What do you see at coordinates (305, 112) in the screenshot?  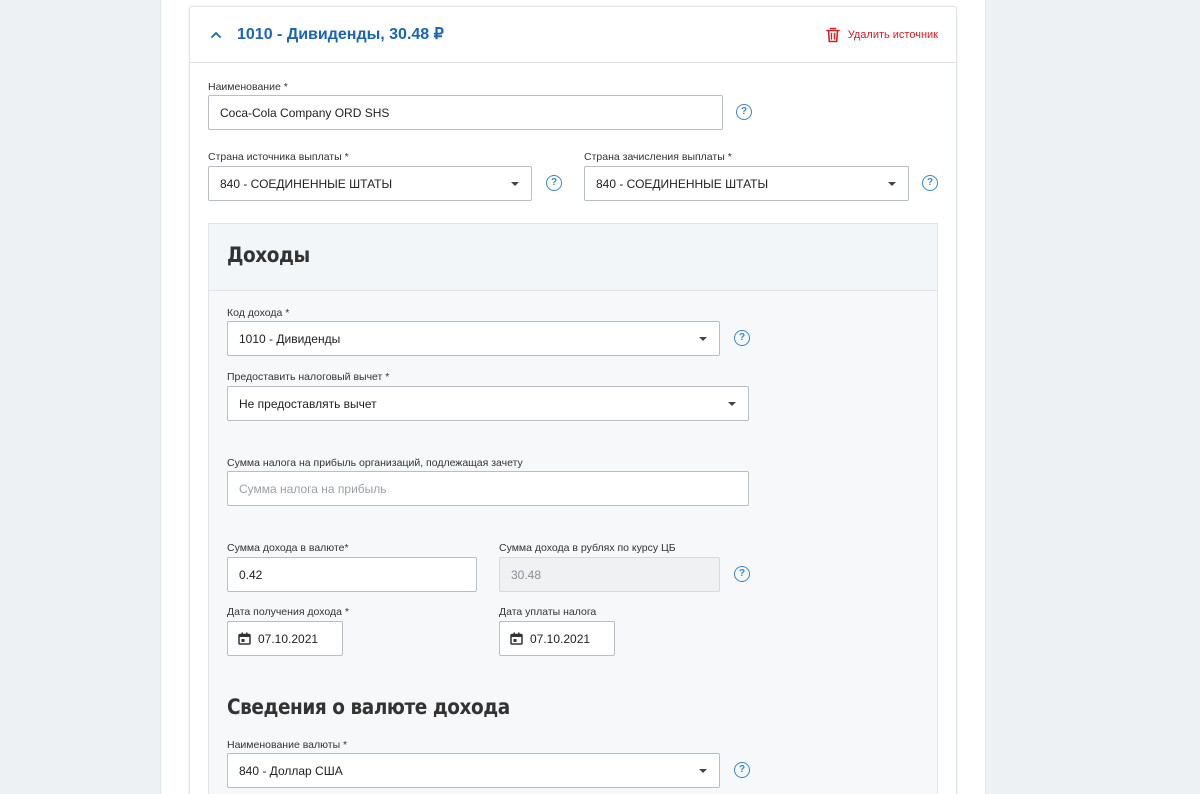 I see `name-value: Coca-Cola Company ORD SHS` at bounding box center [305, 112].